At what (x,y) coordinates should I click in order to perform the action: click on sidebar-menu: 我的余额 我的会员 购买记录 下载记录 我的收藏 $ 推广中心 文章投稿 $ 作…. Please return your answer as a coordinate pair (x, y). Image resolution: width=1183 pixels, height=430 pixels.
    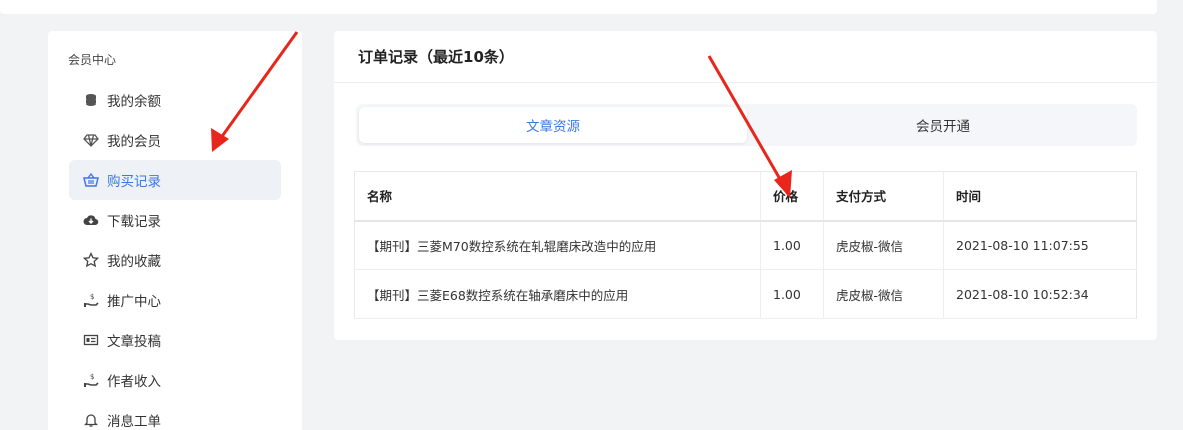
    Looking at the image, I should click on (175, 255).